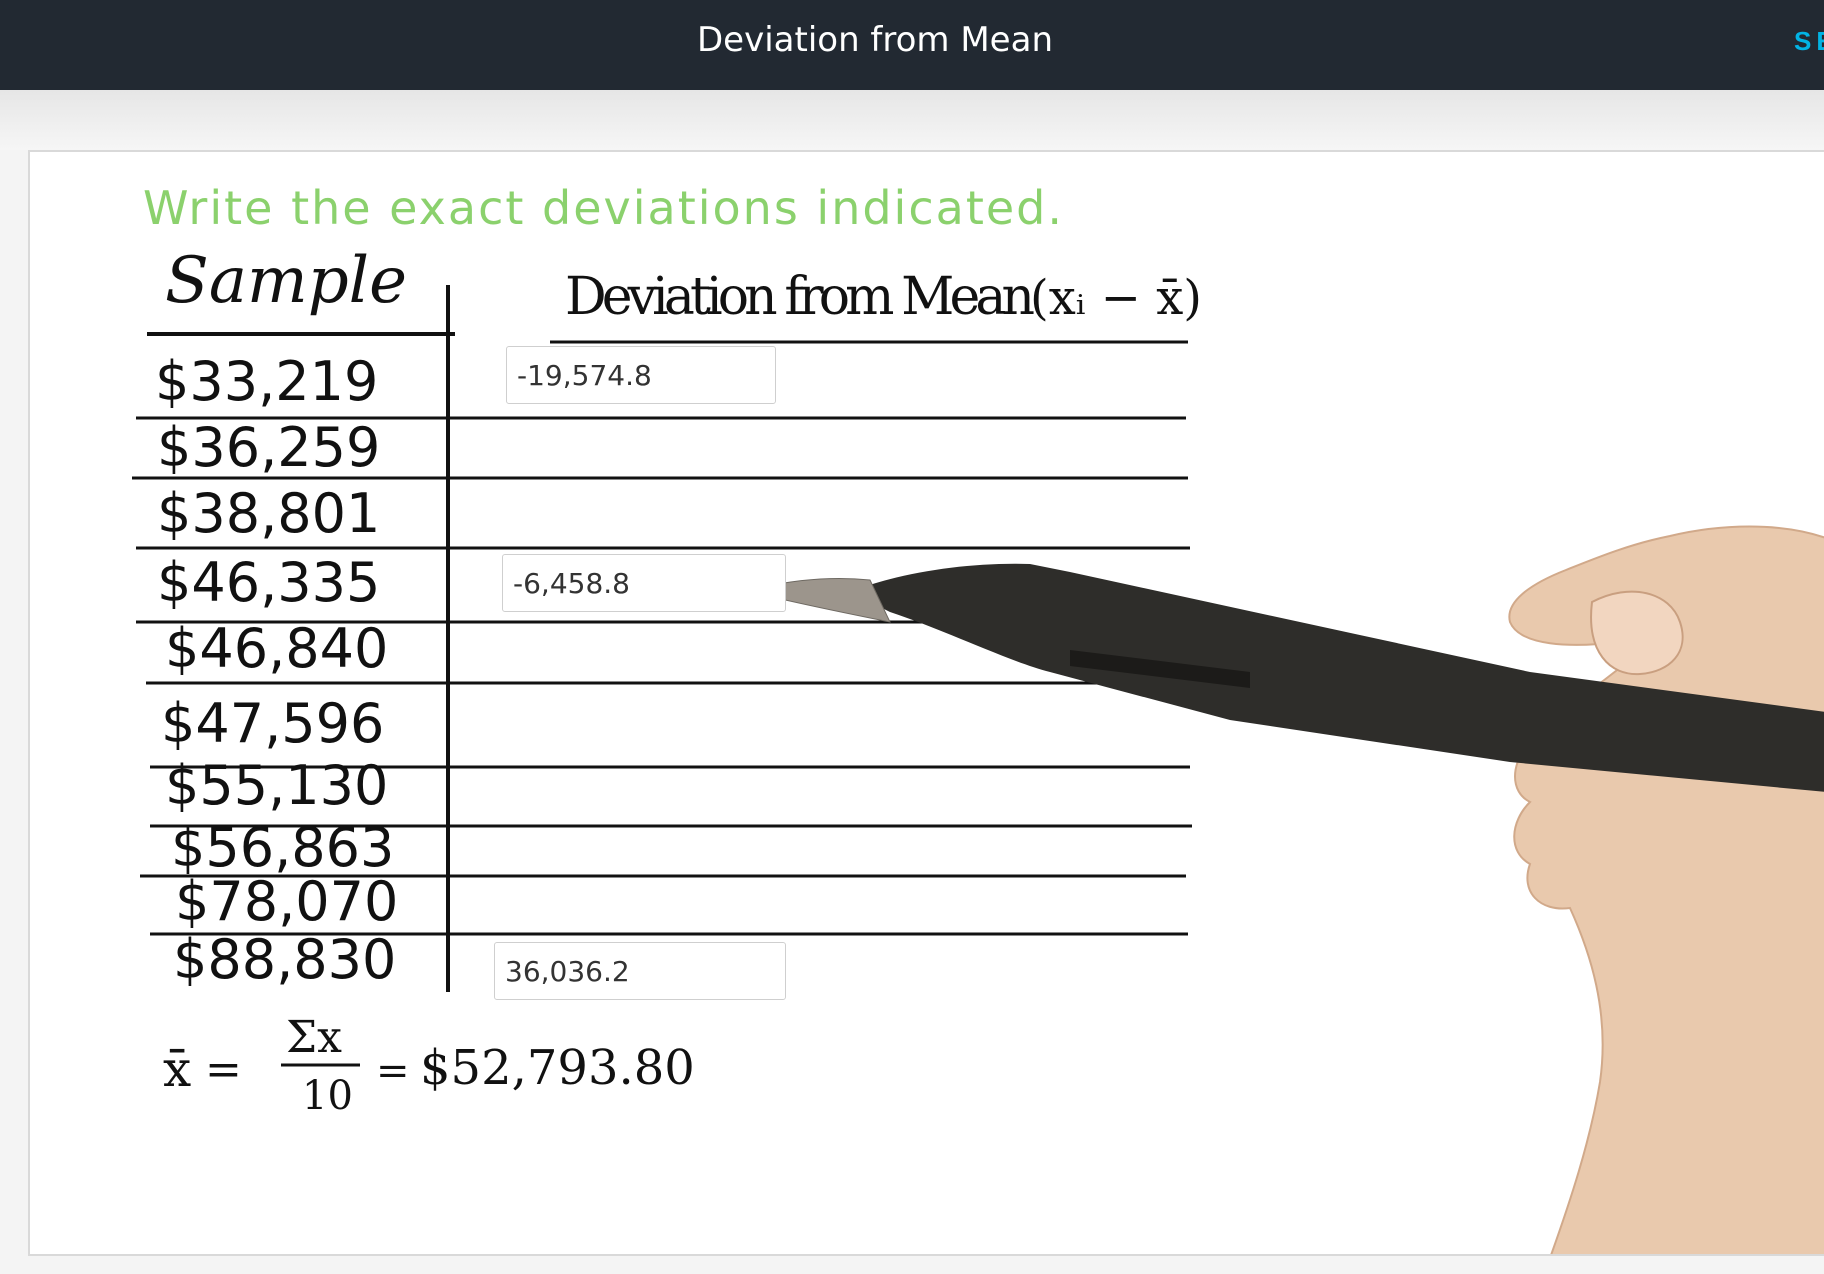  What do you see at coordinates (276, 648) in the screenshot?
I see `sample-value: $46,840` at bounding box center [276, 648].